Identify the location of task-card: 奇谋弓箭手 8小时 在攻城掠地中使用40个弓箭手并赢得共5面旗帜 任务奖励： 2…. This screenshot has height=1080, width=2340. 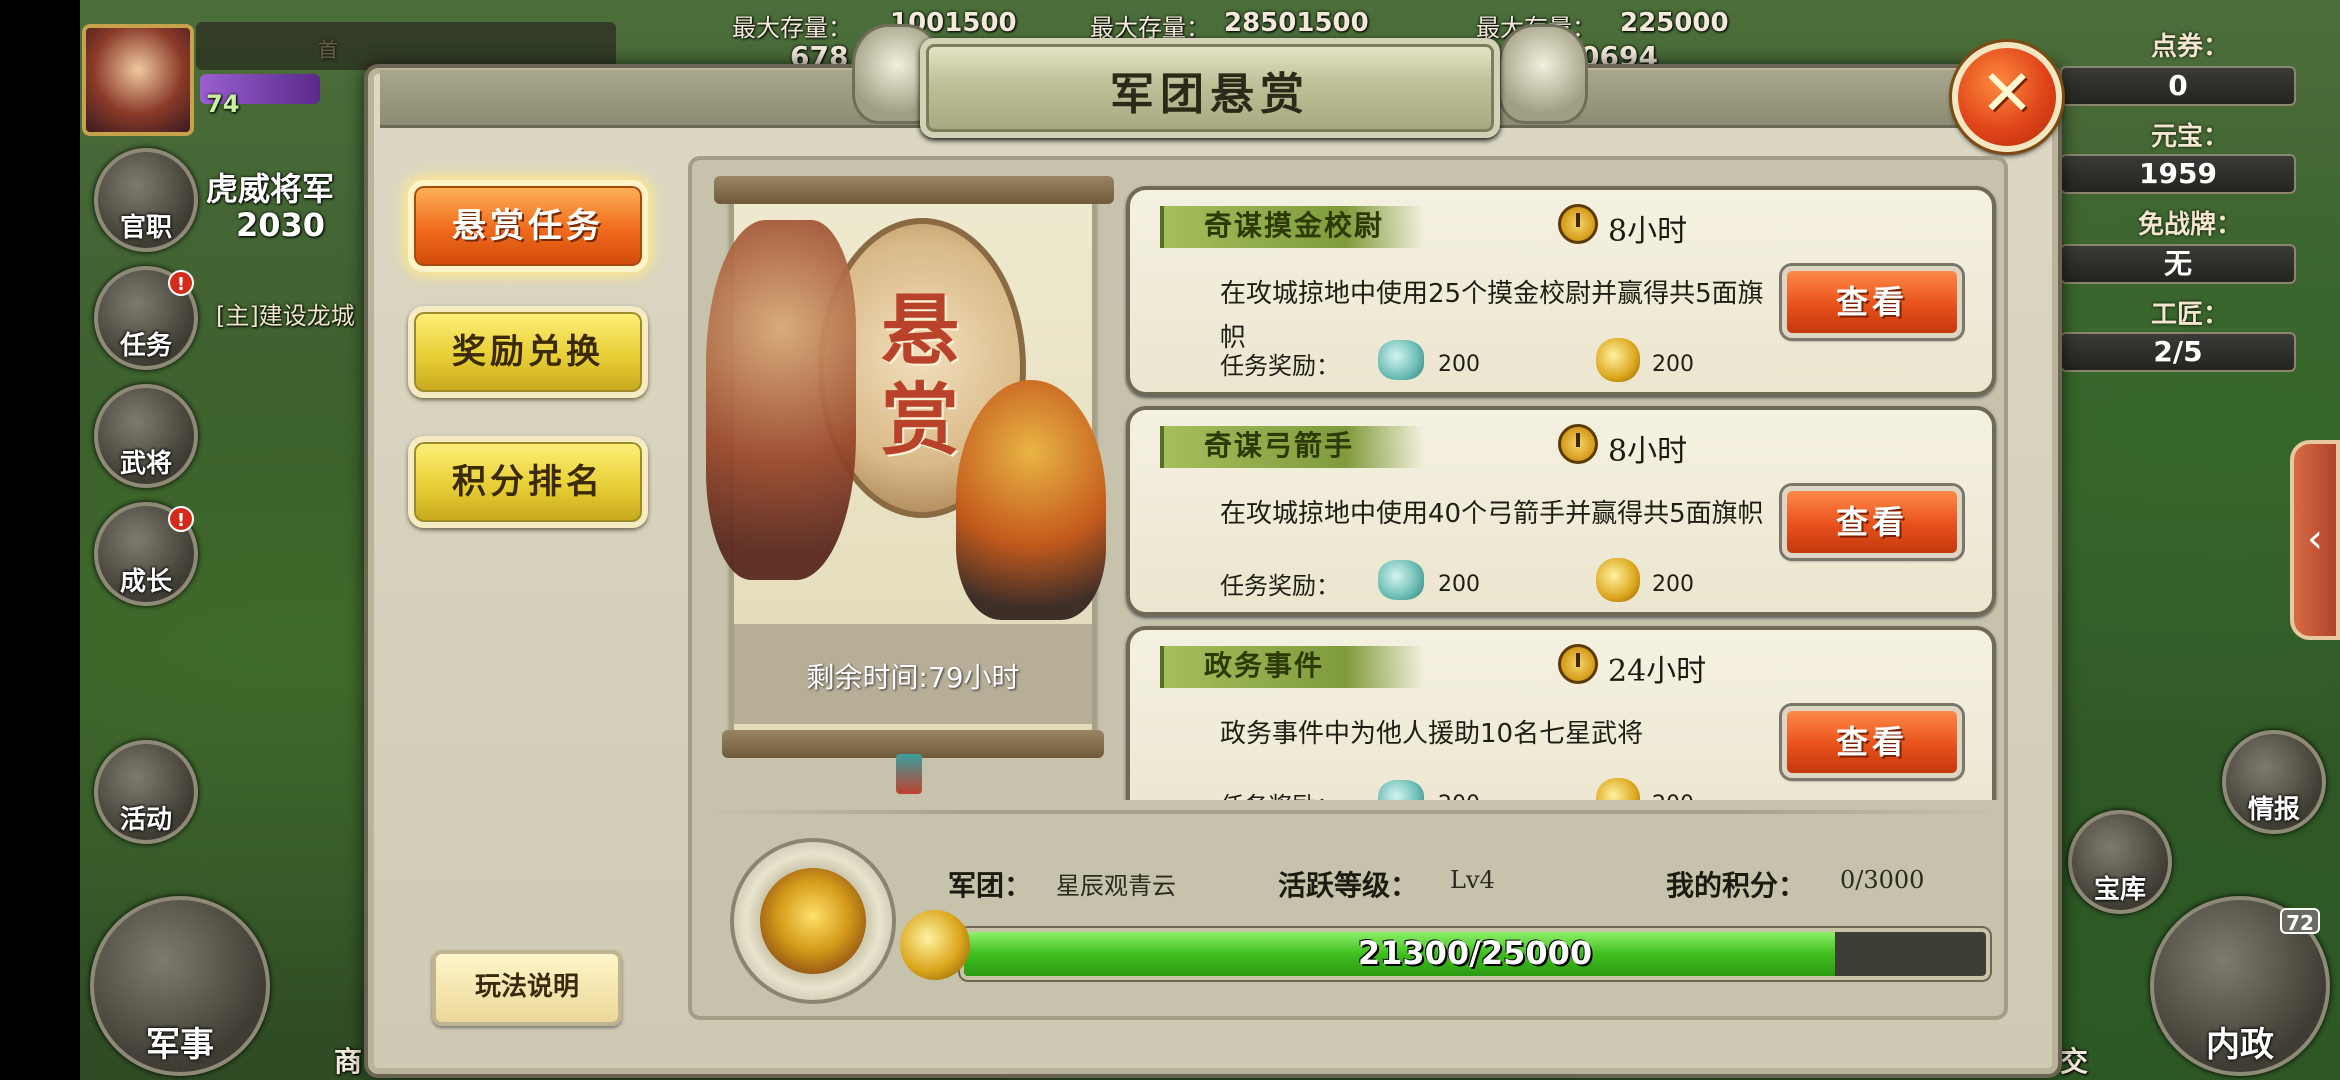
(1561, 511).